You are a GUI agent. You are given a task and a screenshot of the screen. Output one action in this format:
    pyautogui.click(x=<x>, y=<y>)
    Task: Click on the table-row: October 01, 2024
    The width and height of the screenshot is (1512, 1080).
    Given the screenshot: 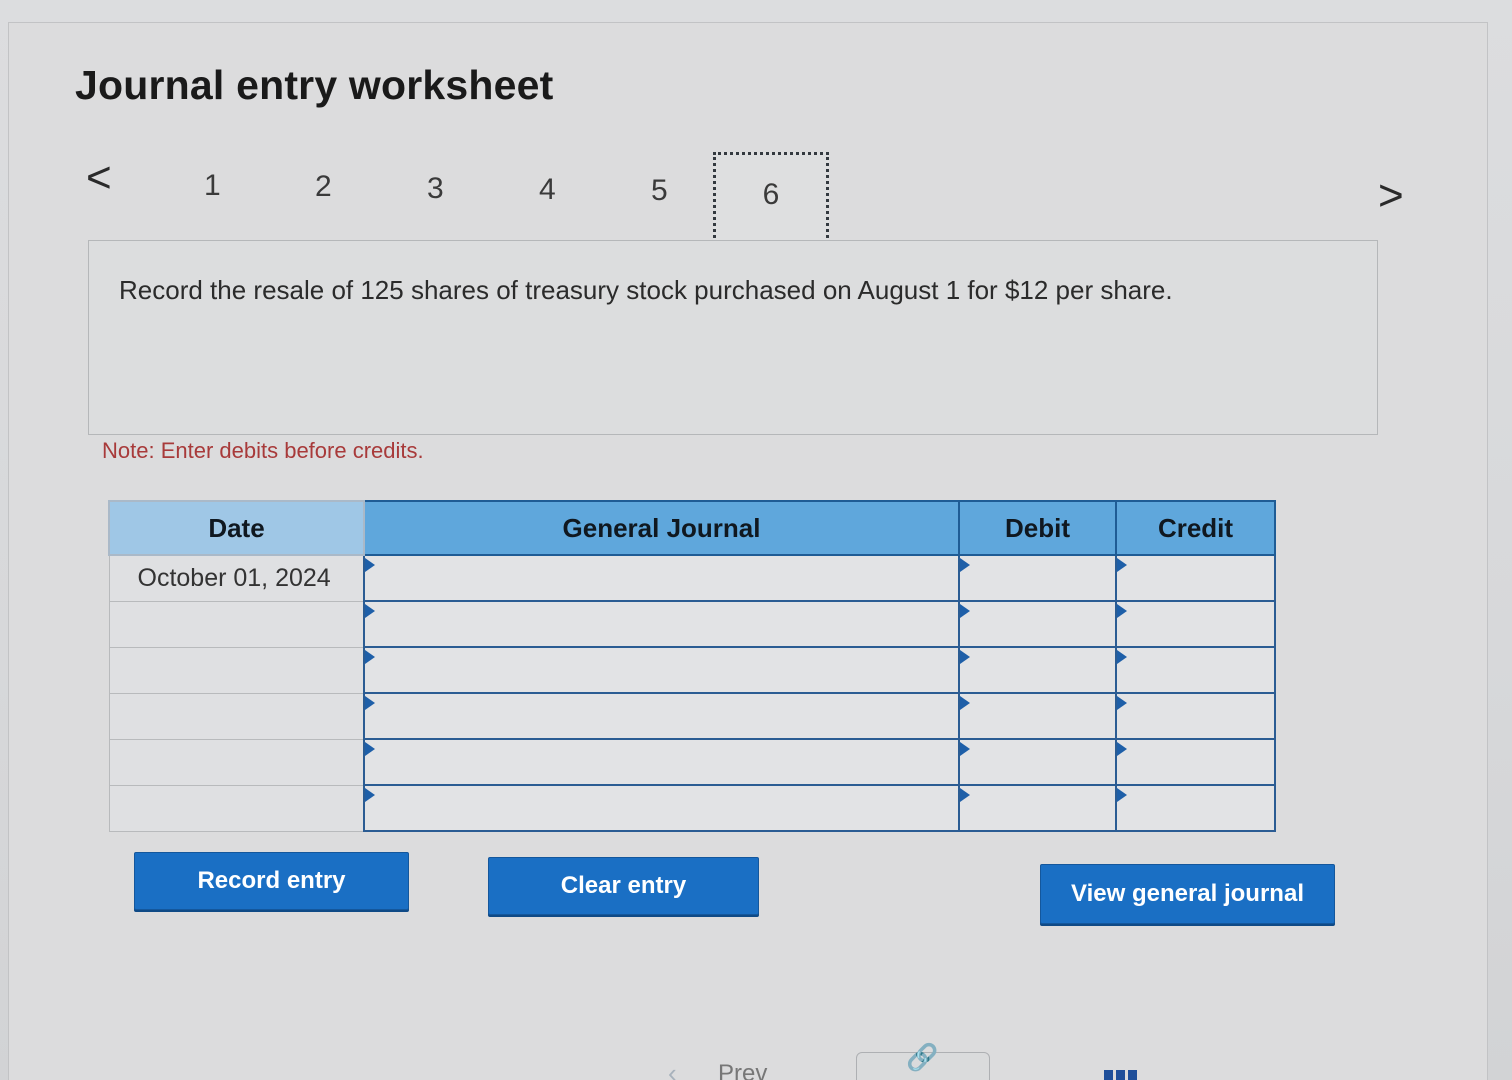 What is the action you would take?
    pyautogui.click(x=692, y=578)
    